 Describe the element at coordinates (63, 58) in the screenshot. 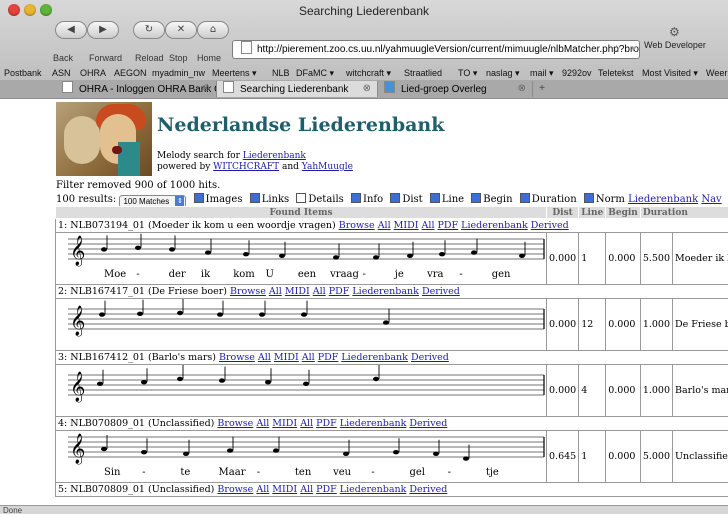

I see `back-label: Back` at that location.